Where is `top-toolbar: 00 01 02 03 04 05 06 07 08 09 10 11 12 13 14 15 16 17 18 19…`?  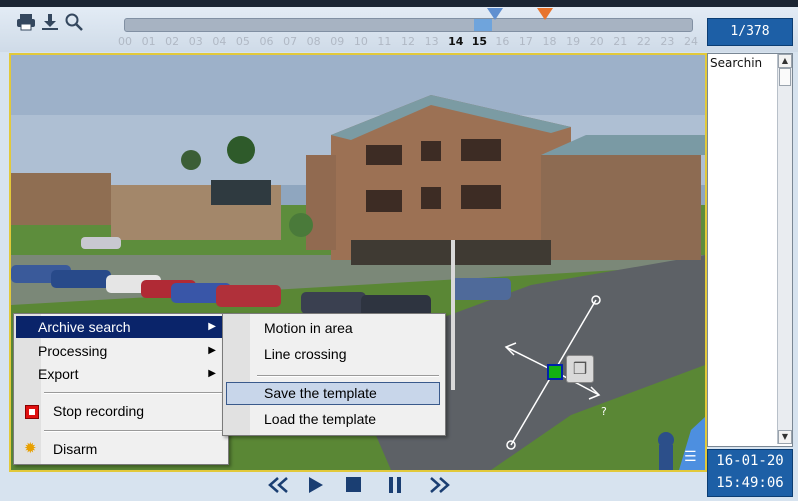 top-toolbar: 00 01 02 03 04 05 06 07 08 09 10 11 12 13 14 15 16 17 18 19… is located at coordinates (399, 26).